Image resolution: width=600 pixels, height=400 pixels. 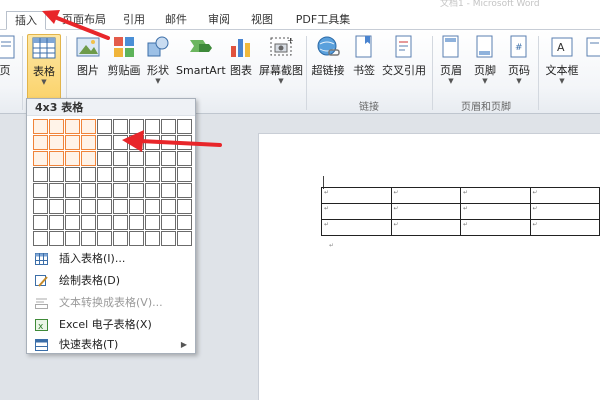 I want to click on clipart-button: 剪贴画, so click(x=124, y=64).